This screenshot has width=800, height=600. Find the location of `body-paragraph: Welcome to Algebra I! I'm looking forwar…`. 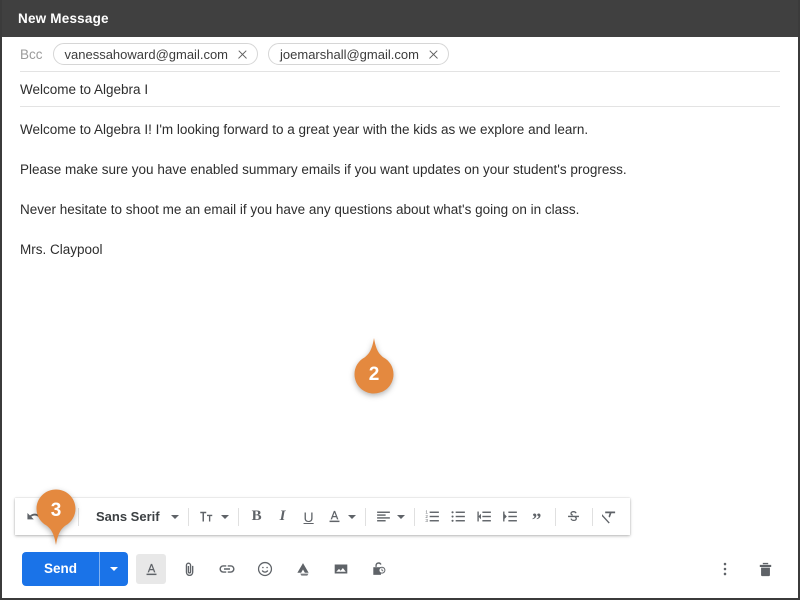

body-paragraph: Welcome to Algebra I! I'm looking forwar… is located at coordinates (304, 129).